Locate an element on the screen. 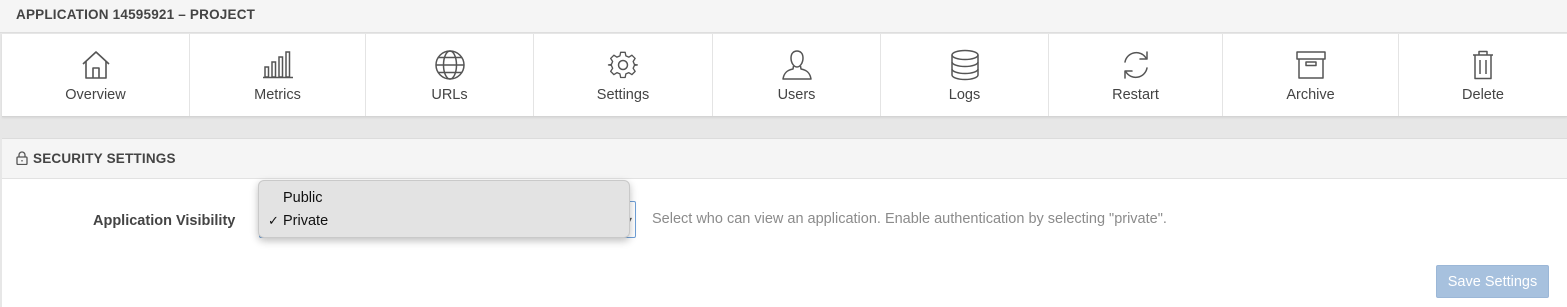  visibility-option-public: Public is located at coordinates (444, 198).